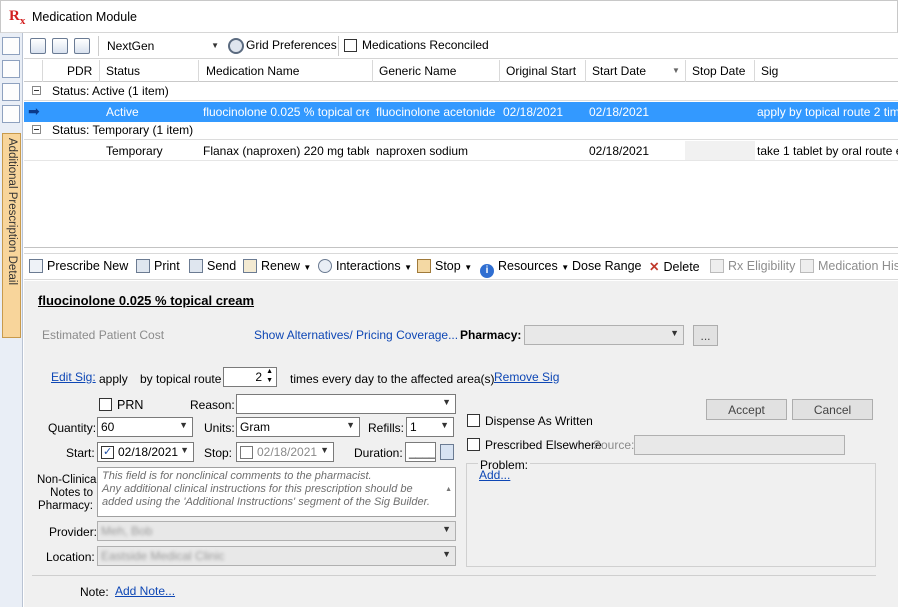 This screenshot has width=898, height=607. What do you see at coordinates (473, 420) in the screenshot?
I see `dispense-as-written-checkbox` at bounding box center [473, 420].